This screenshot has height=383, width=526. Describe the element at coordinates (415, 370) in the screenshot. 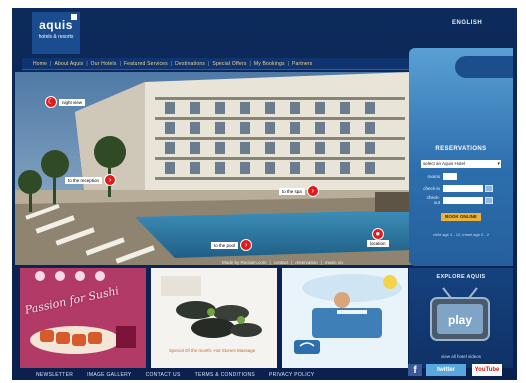

I see `facebook-icon: f` at that location.